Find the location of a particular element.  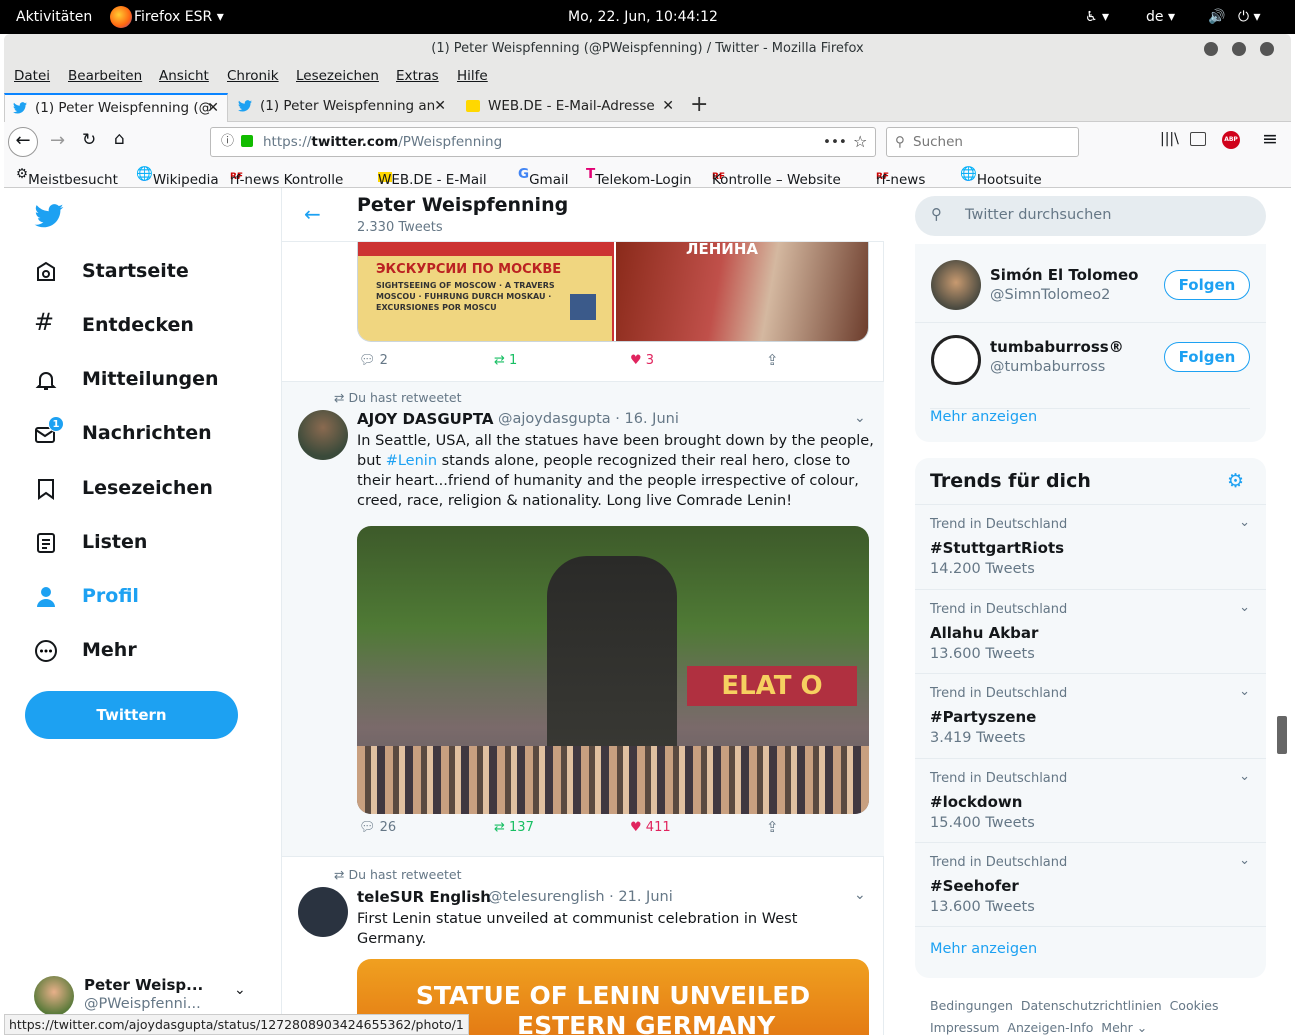

follow-suggestion: tumbaburross® @tumbaburross Folgen is located at coordinates (1090, 357).